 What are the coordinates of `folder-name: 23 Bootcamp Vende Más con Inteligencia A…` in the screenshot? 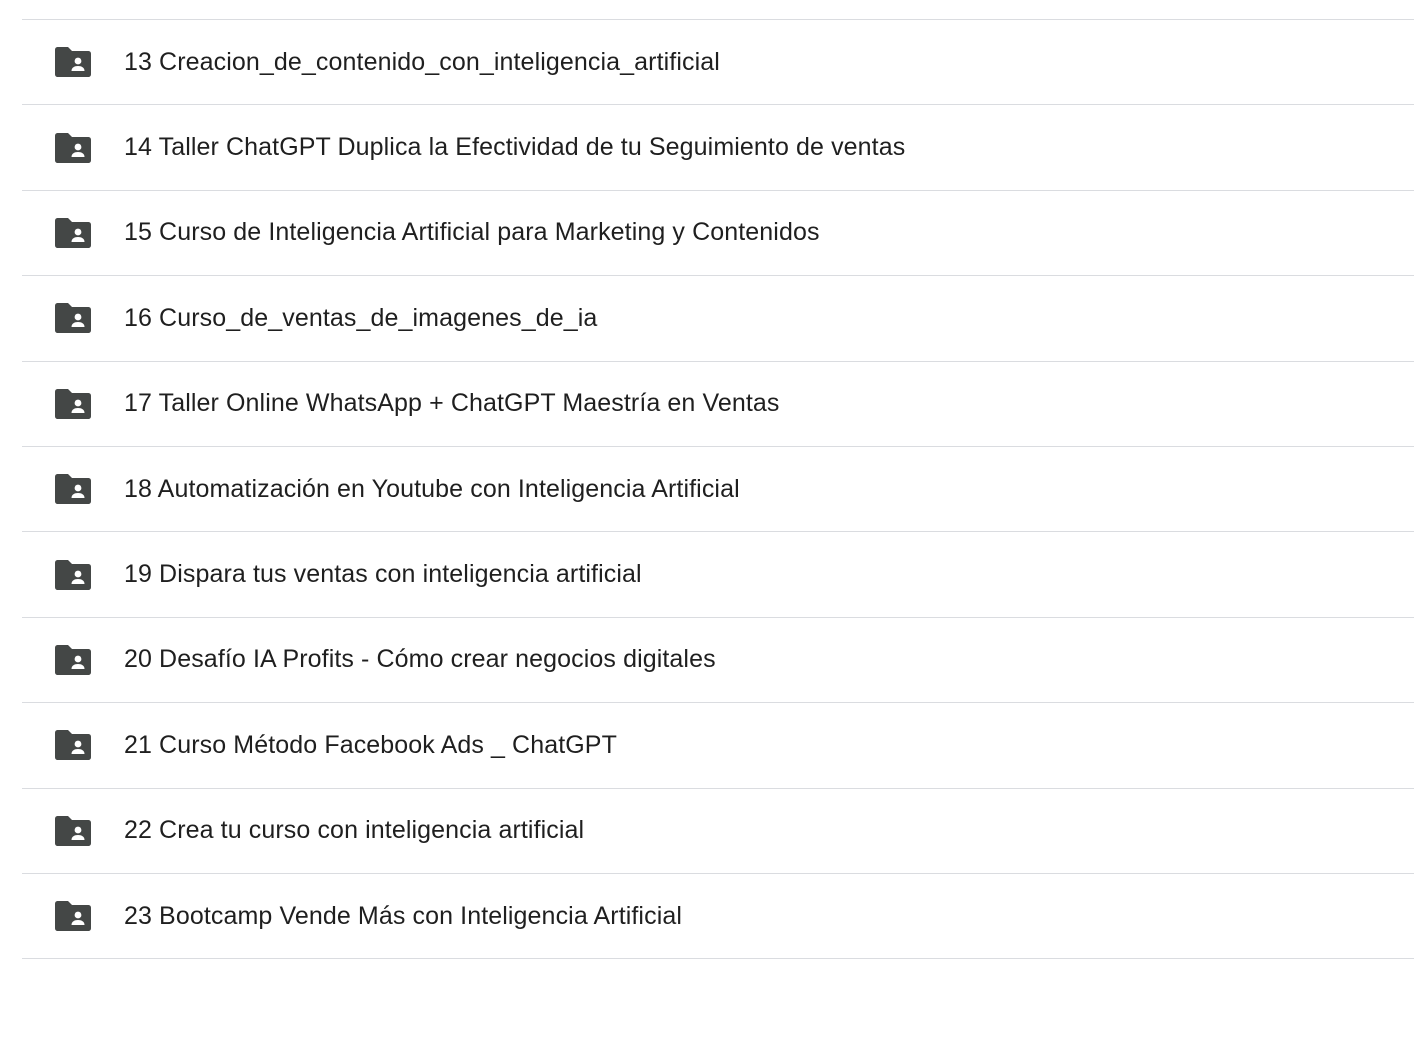 It's located at (403, 915).